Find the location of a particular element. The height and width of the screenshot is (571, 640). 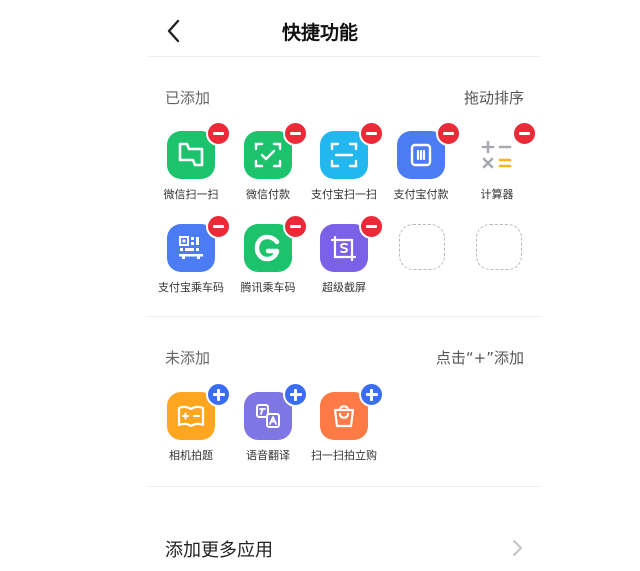

header: 快捷功能 is located at coordinates (320, 31).